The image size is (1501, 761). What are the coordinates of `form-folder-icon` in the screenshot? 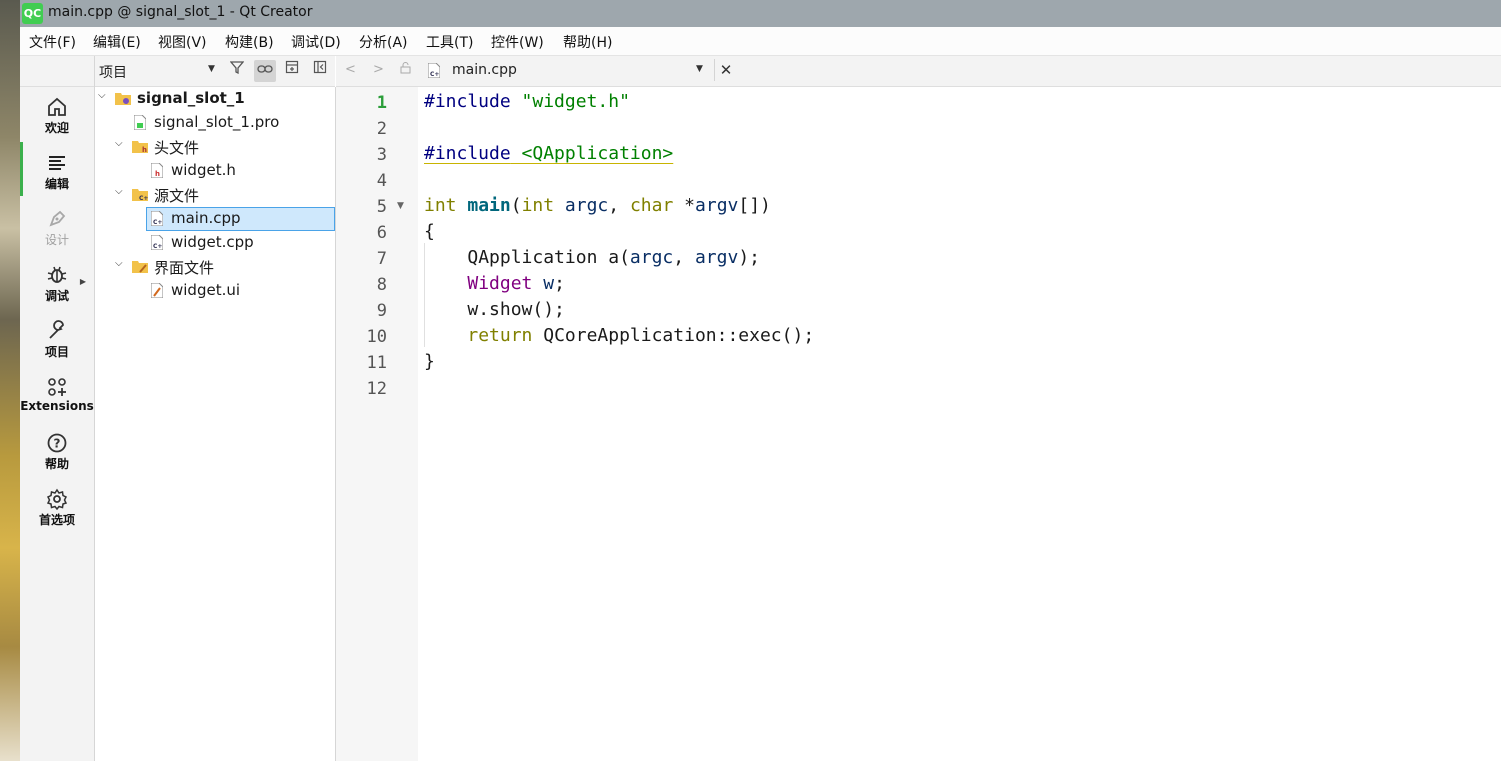 It's located at (140, 268).